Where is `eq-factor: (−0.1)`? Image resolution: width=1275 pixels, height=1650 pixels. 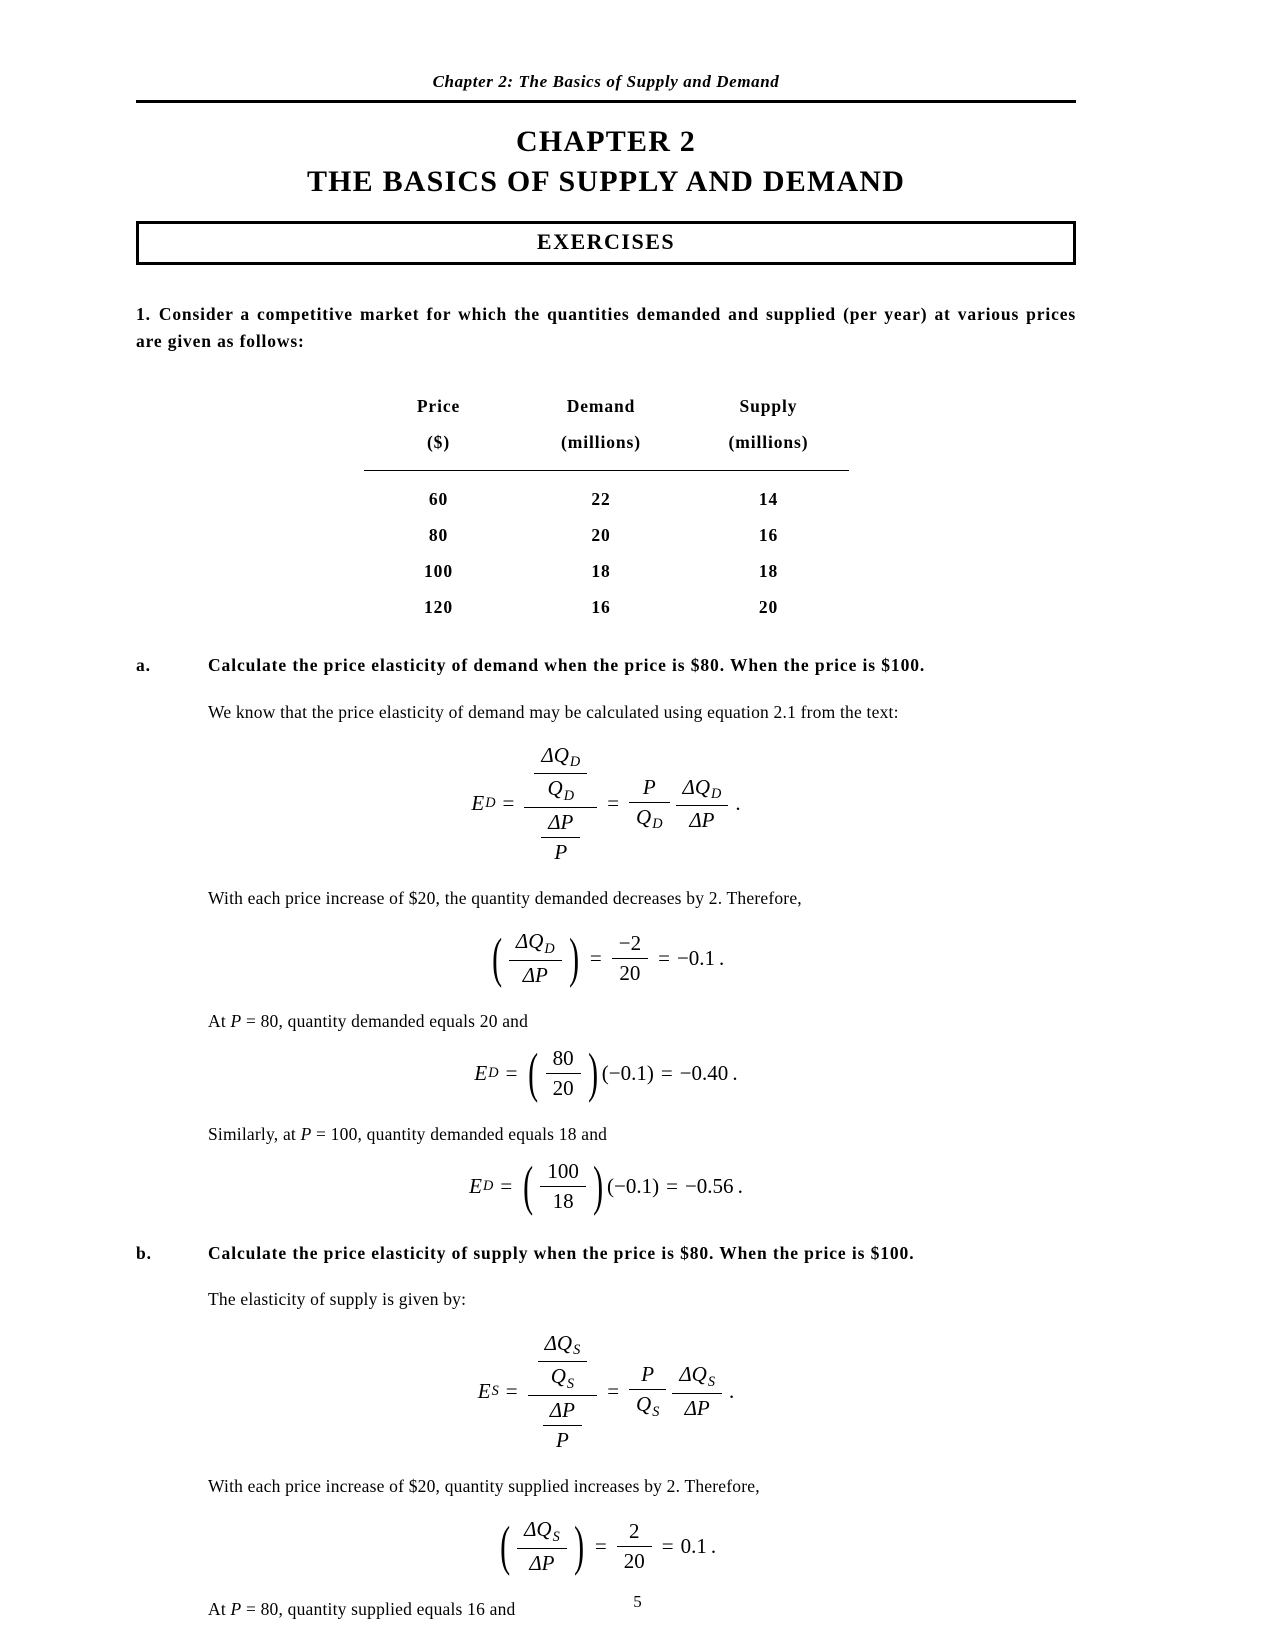 eq-factor: (−0.1) is located at coordinates (633, 1186).